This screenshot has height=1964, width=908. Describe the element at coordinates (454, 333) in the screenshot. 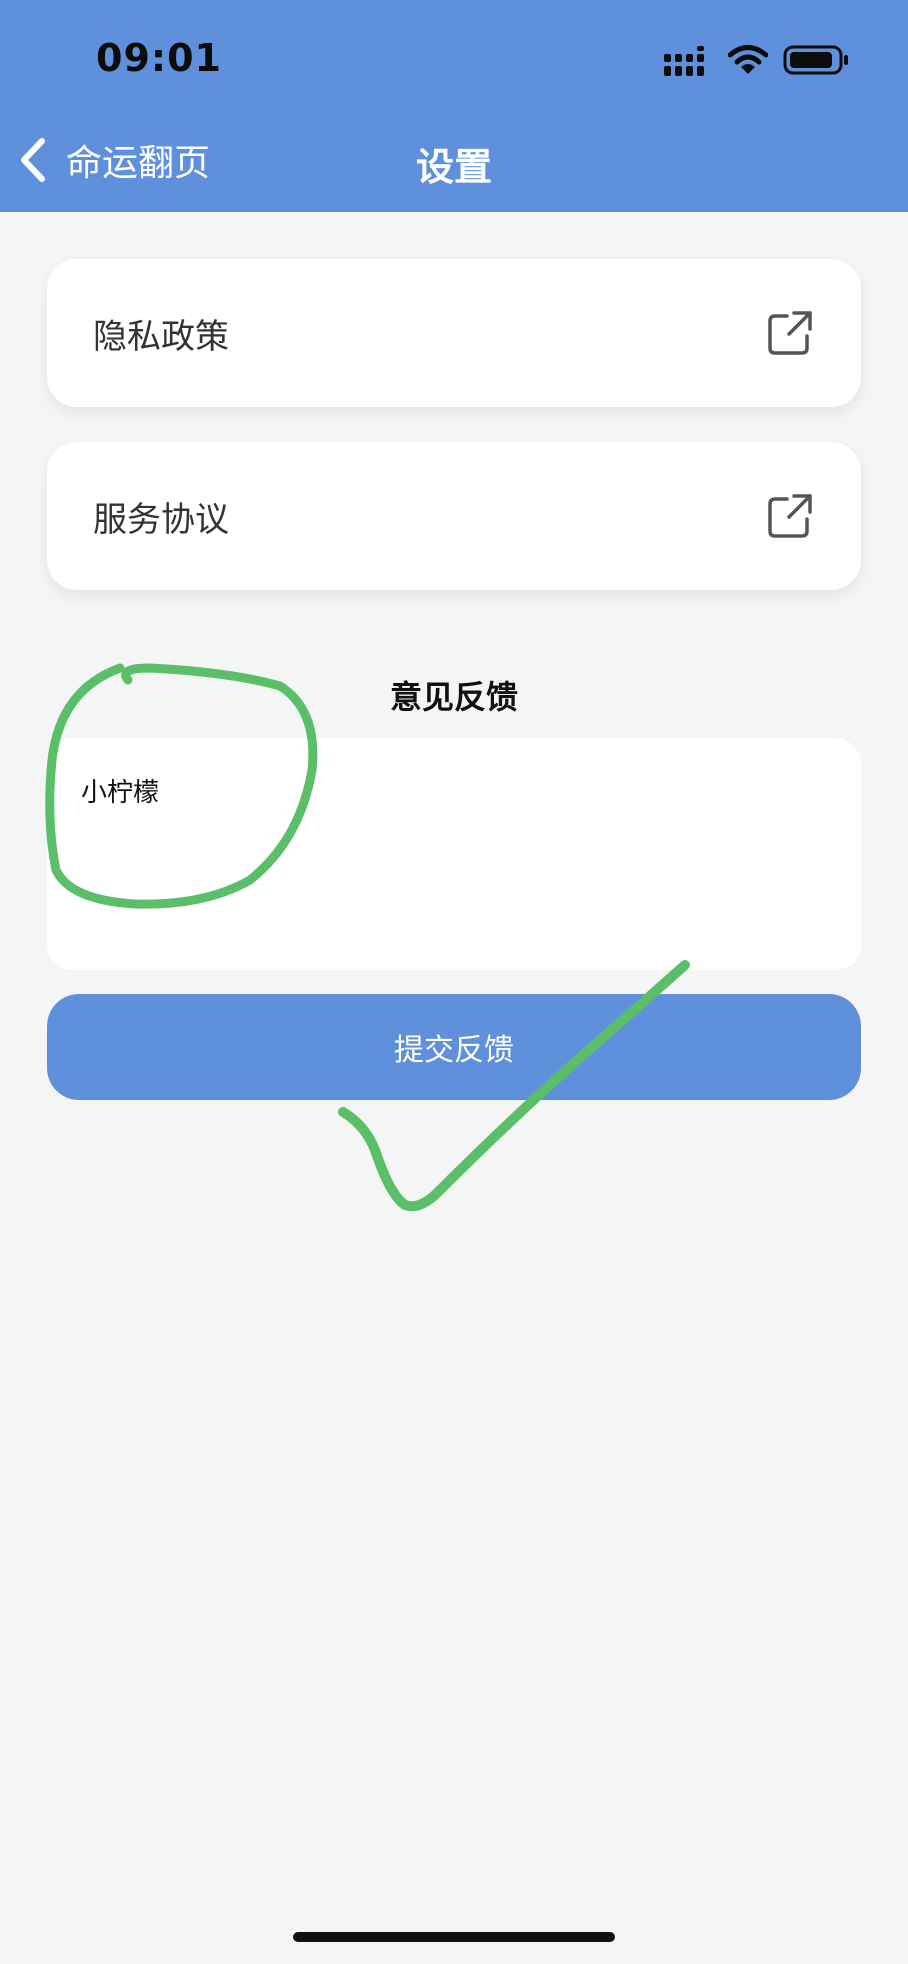

I see `privacy-policy-item: 隐私政策` at that location.